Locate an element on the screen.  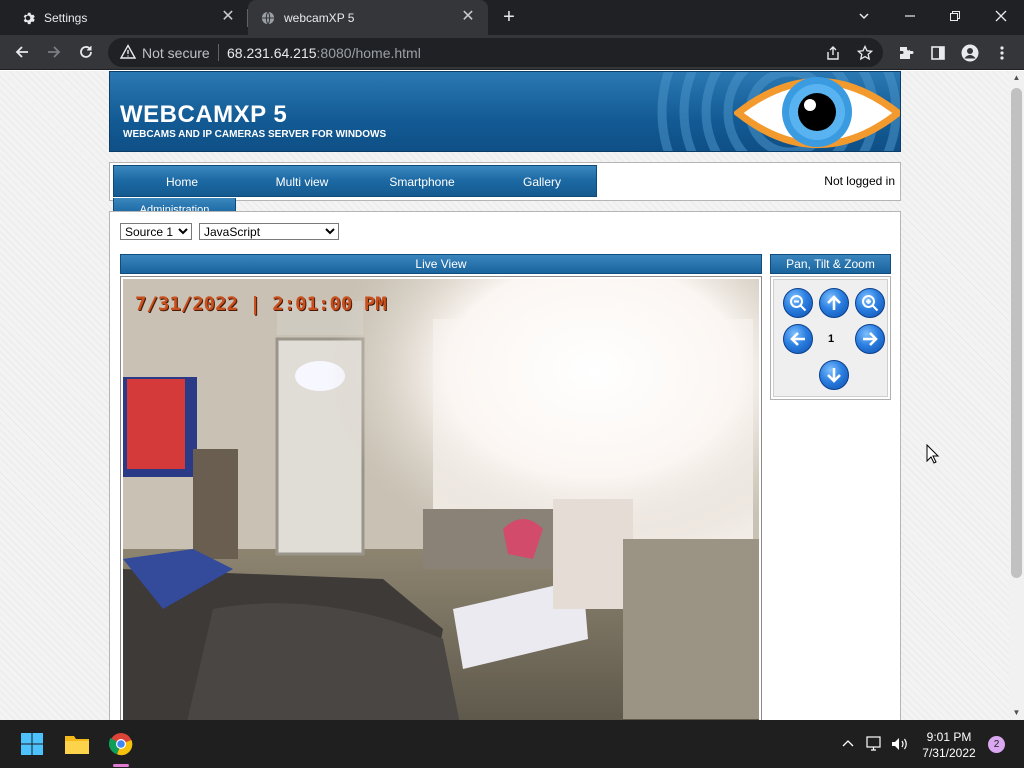
viewer-mode-select: JavaScript is located at coordinates (269, 231).